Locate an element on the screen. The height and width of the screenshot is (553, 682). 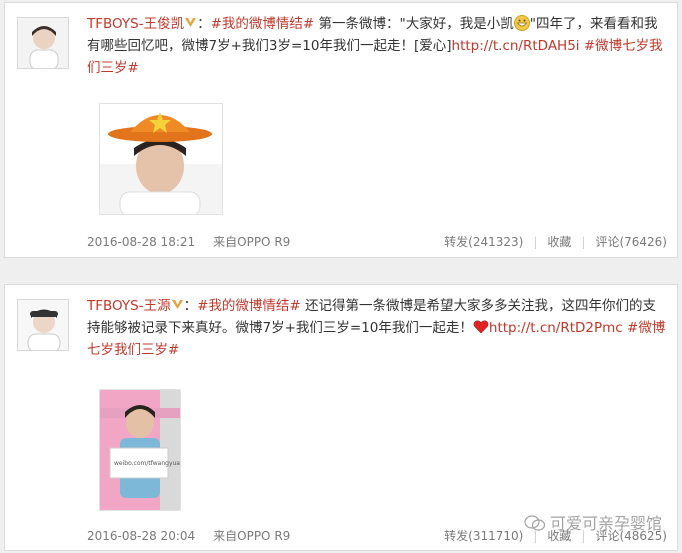
comment-button: 评论(76426) is located at coordinates (631, 242).